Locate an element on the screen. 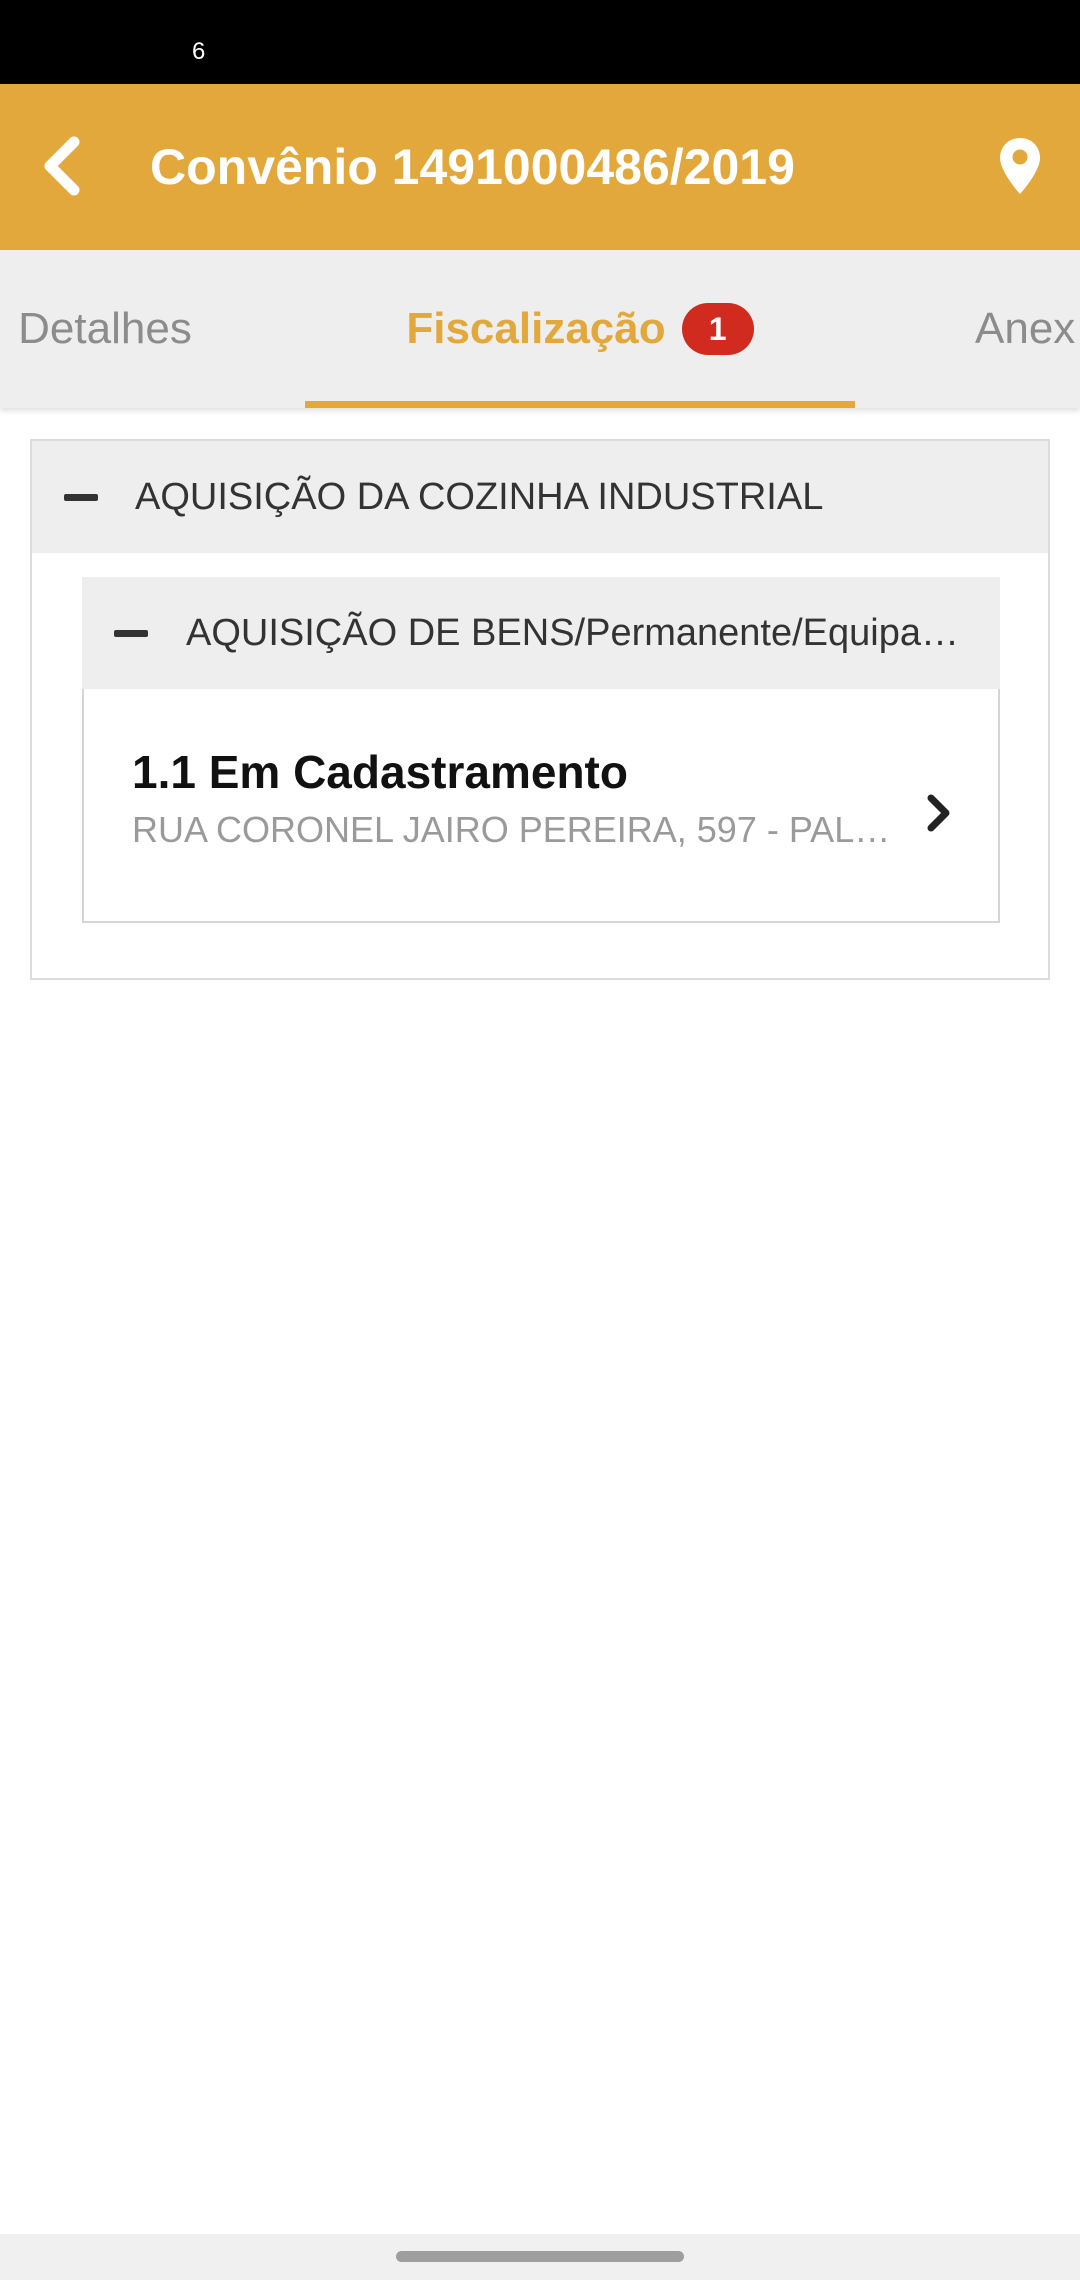 The height and width of the screenshot is (2280, 1080). tab-detalhes: Detalhes is located at coordinates (110, 329).